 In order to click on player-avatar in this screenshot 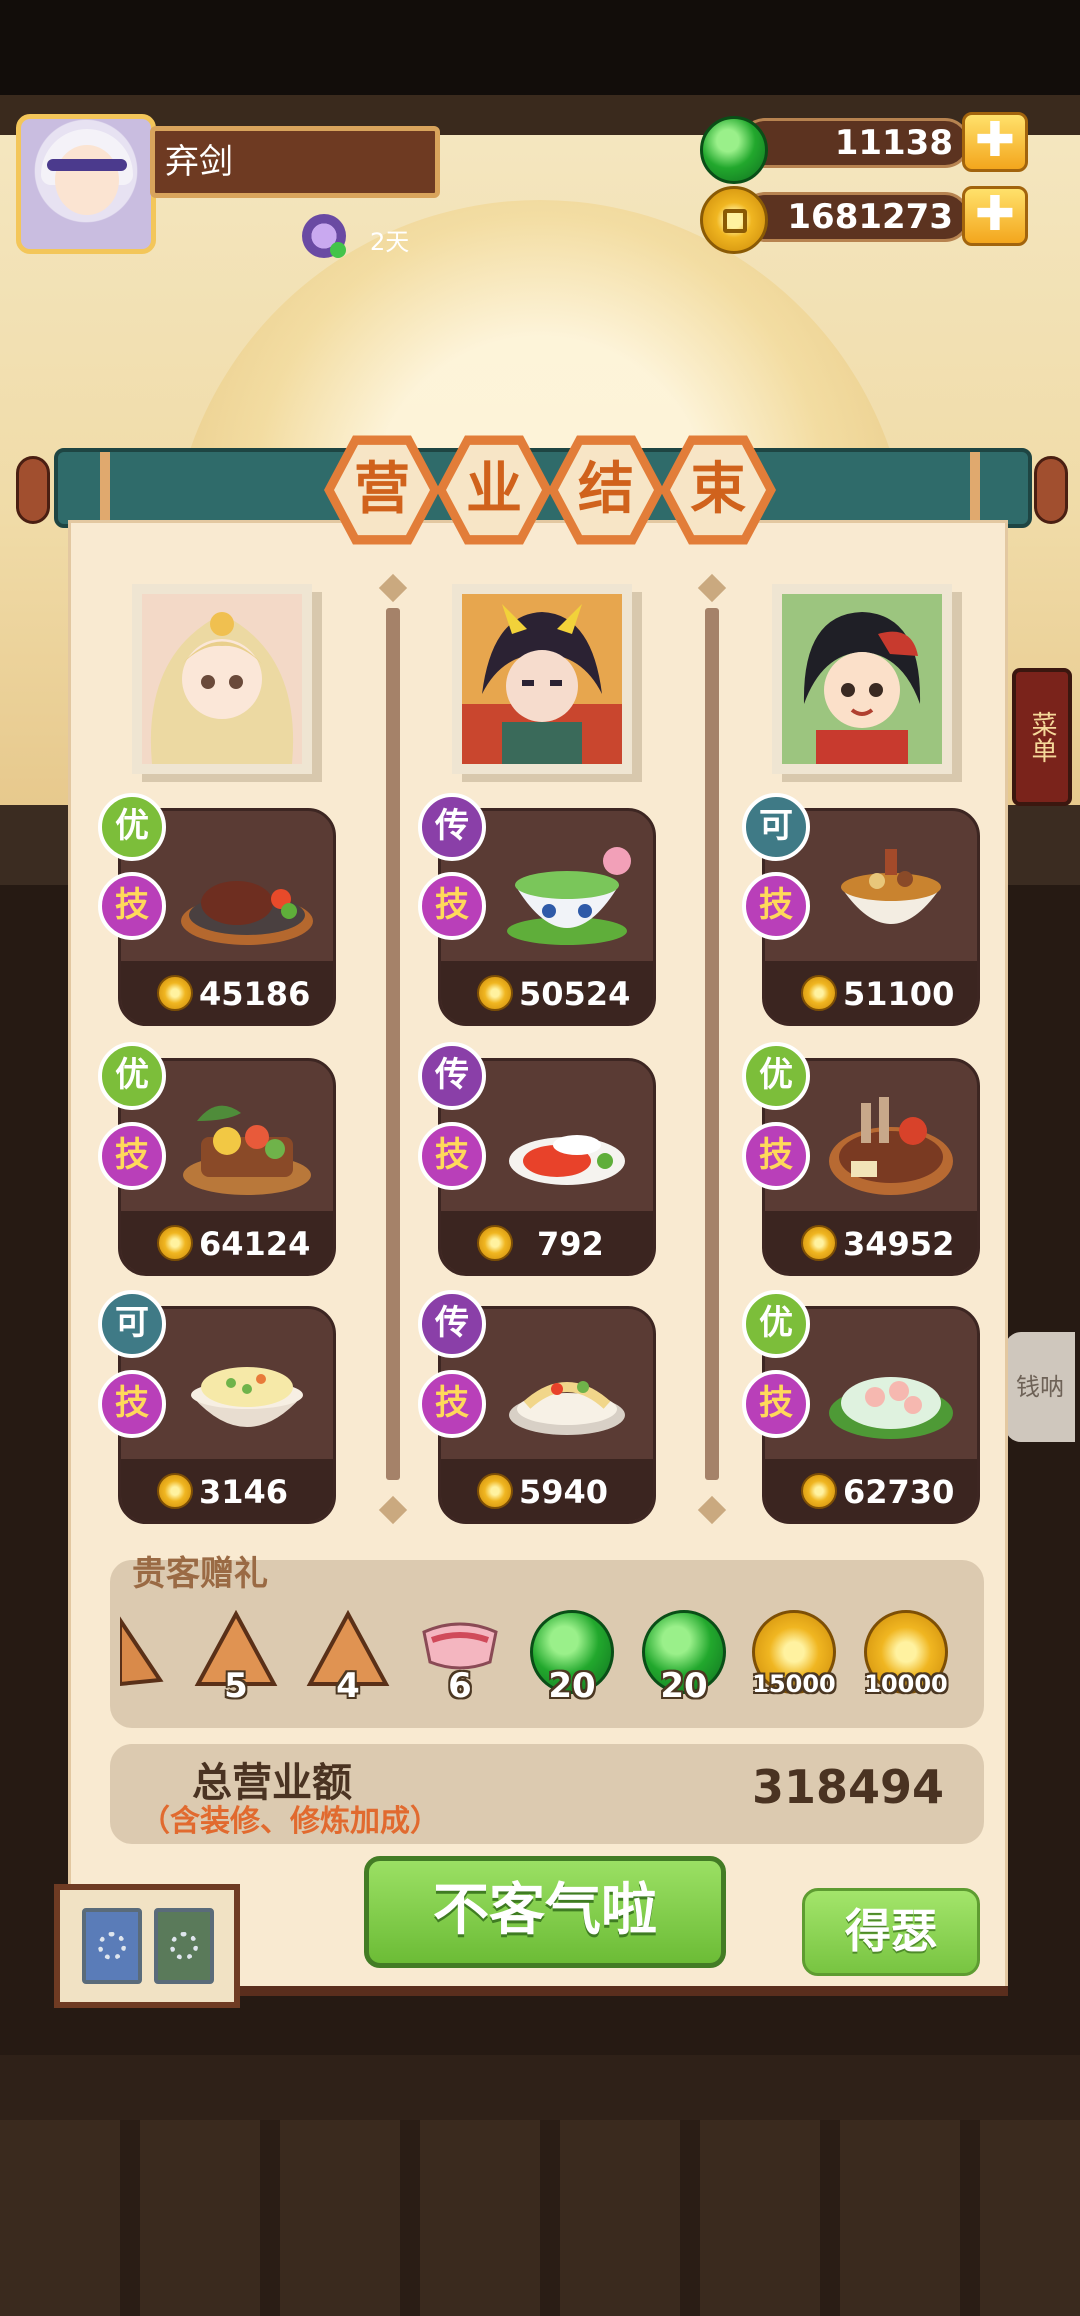, I will do `click(86, 184)`.